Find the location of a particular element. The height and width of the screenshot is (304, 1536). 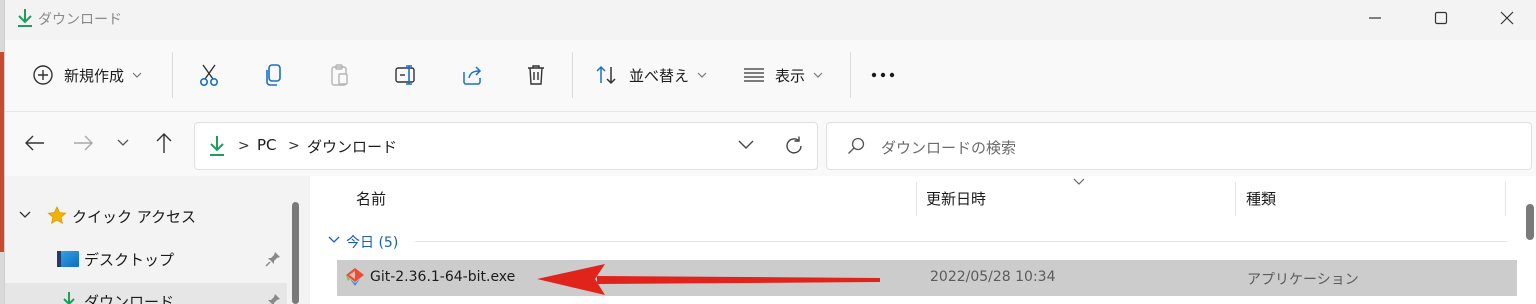

star-icon is located at coordinates (57, 215).